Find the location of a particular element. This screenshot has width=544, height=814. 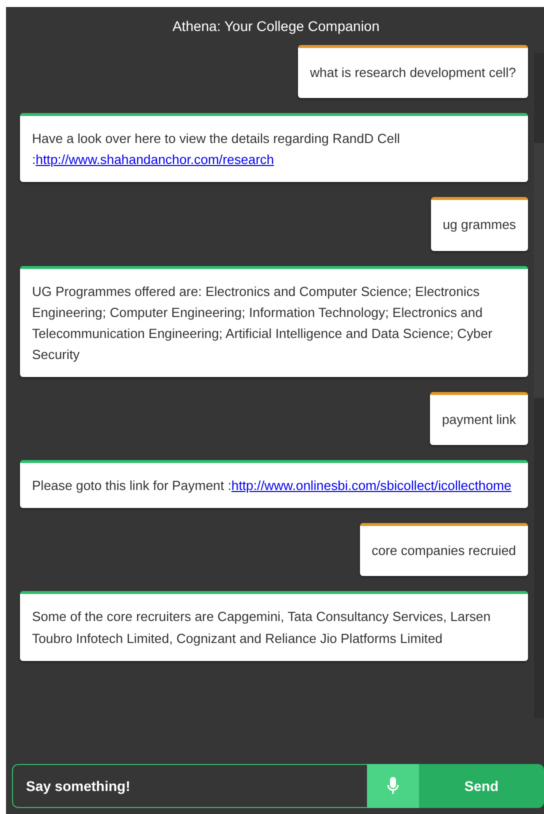

microphone-button is located at coordinates (393, 786).